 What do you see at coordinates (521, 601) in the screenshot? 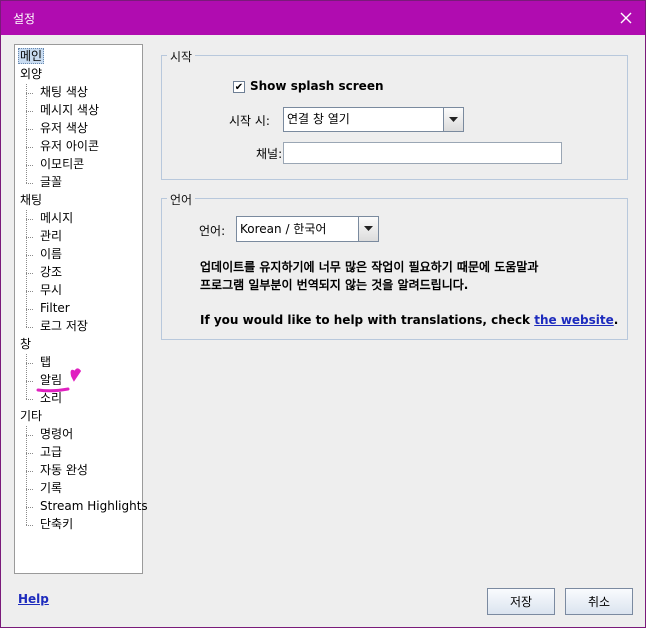
I see `save-button: 저장` at bounding box center [521, 601].